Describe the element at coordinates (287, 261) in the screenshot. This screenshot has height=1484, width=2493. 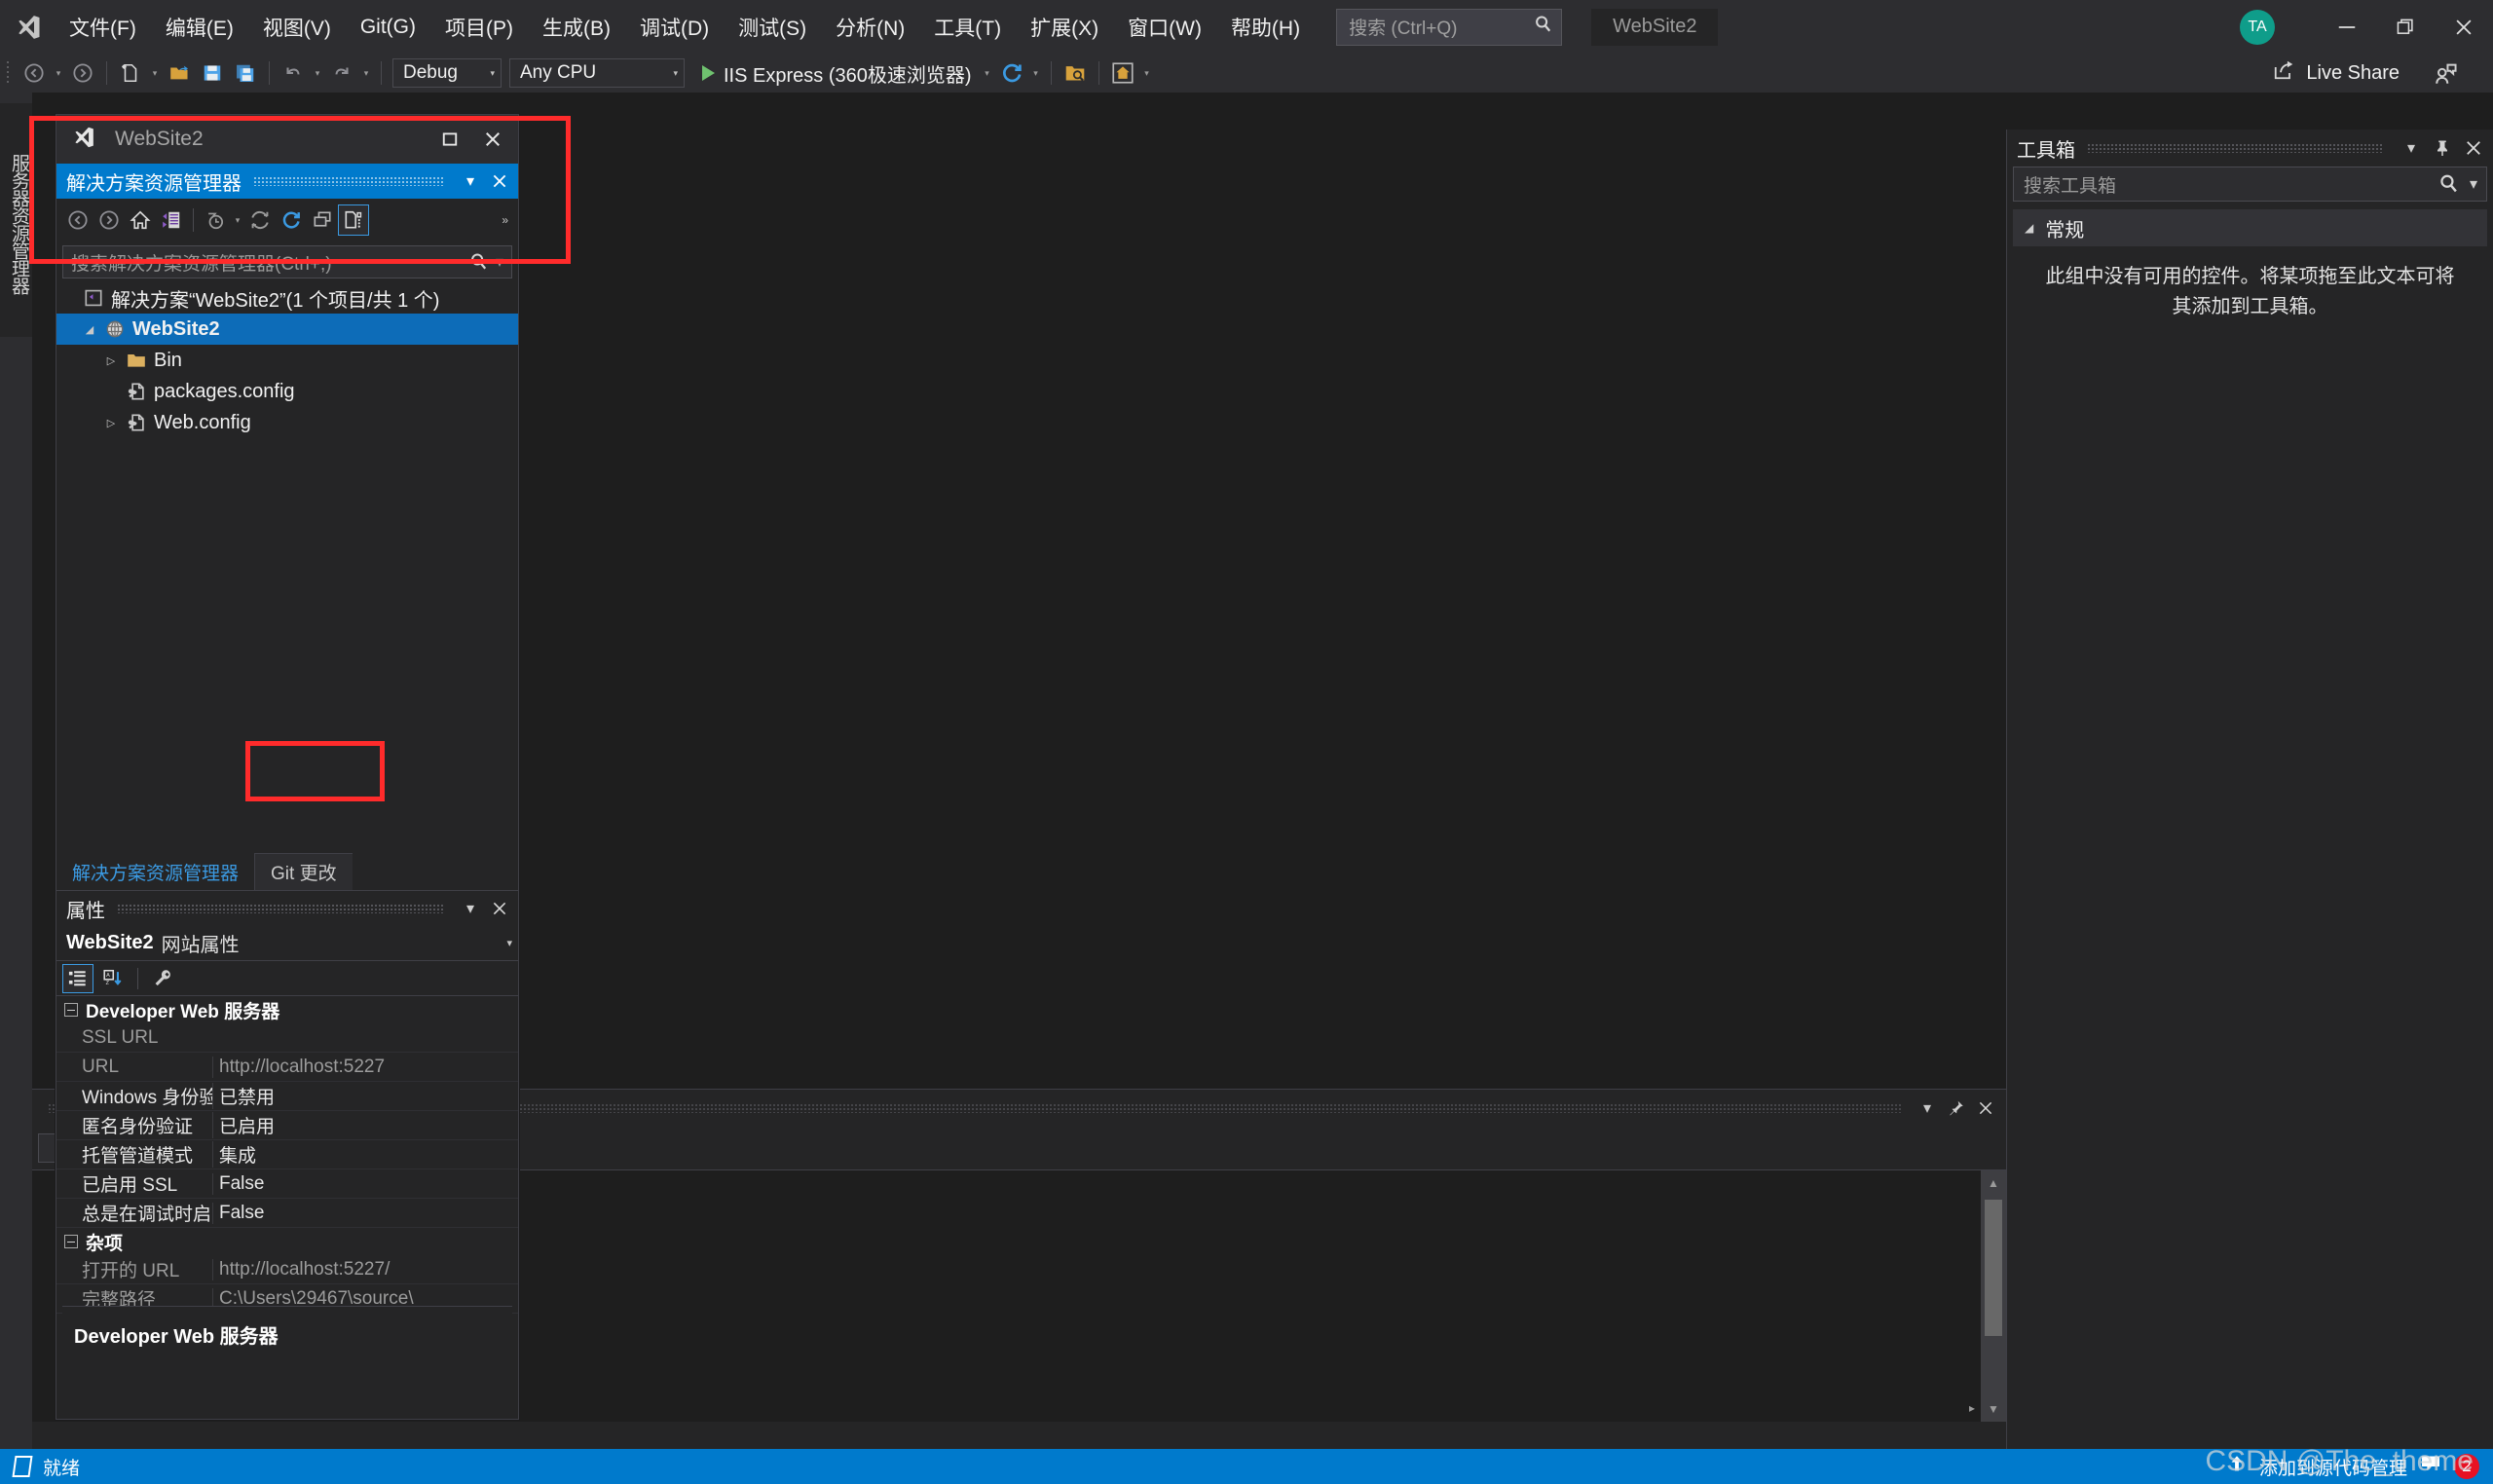
I see `solution-explorer-search-input: 搜索解决方案资源管理器(Ctrl+;) ▾` at that location.